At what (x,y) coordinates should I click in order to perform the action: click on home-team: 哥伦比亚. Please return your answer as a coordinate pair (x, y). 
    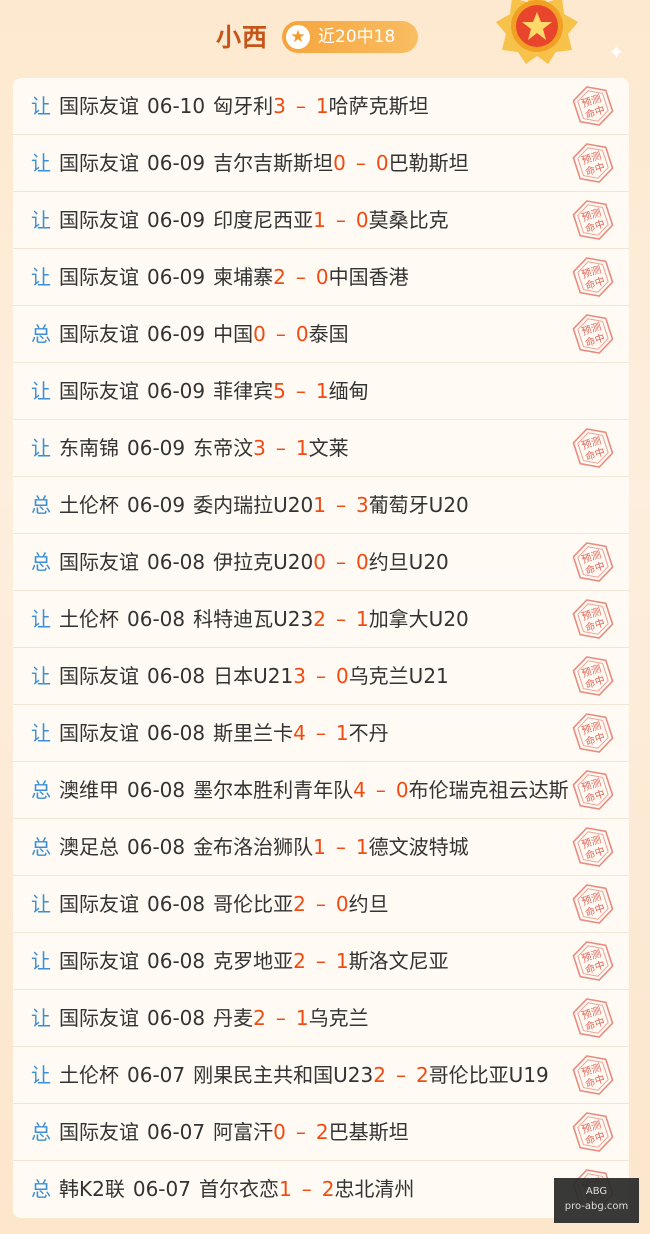
    Looking at the image, I should click on (253, 904).